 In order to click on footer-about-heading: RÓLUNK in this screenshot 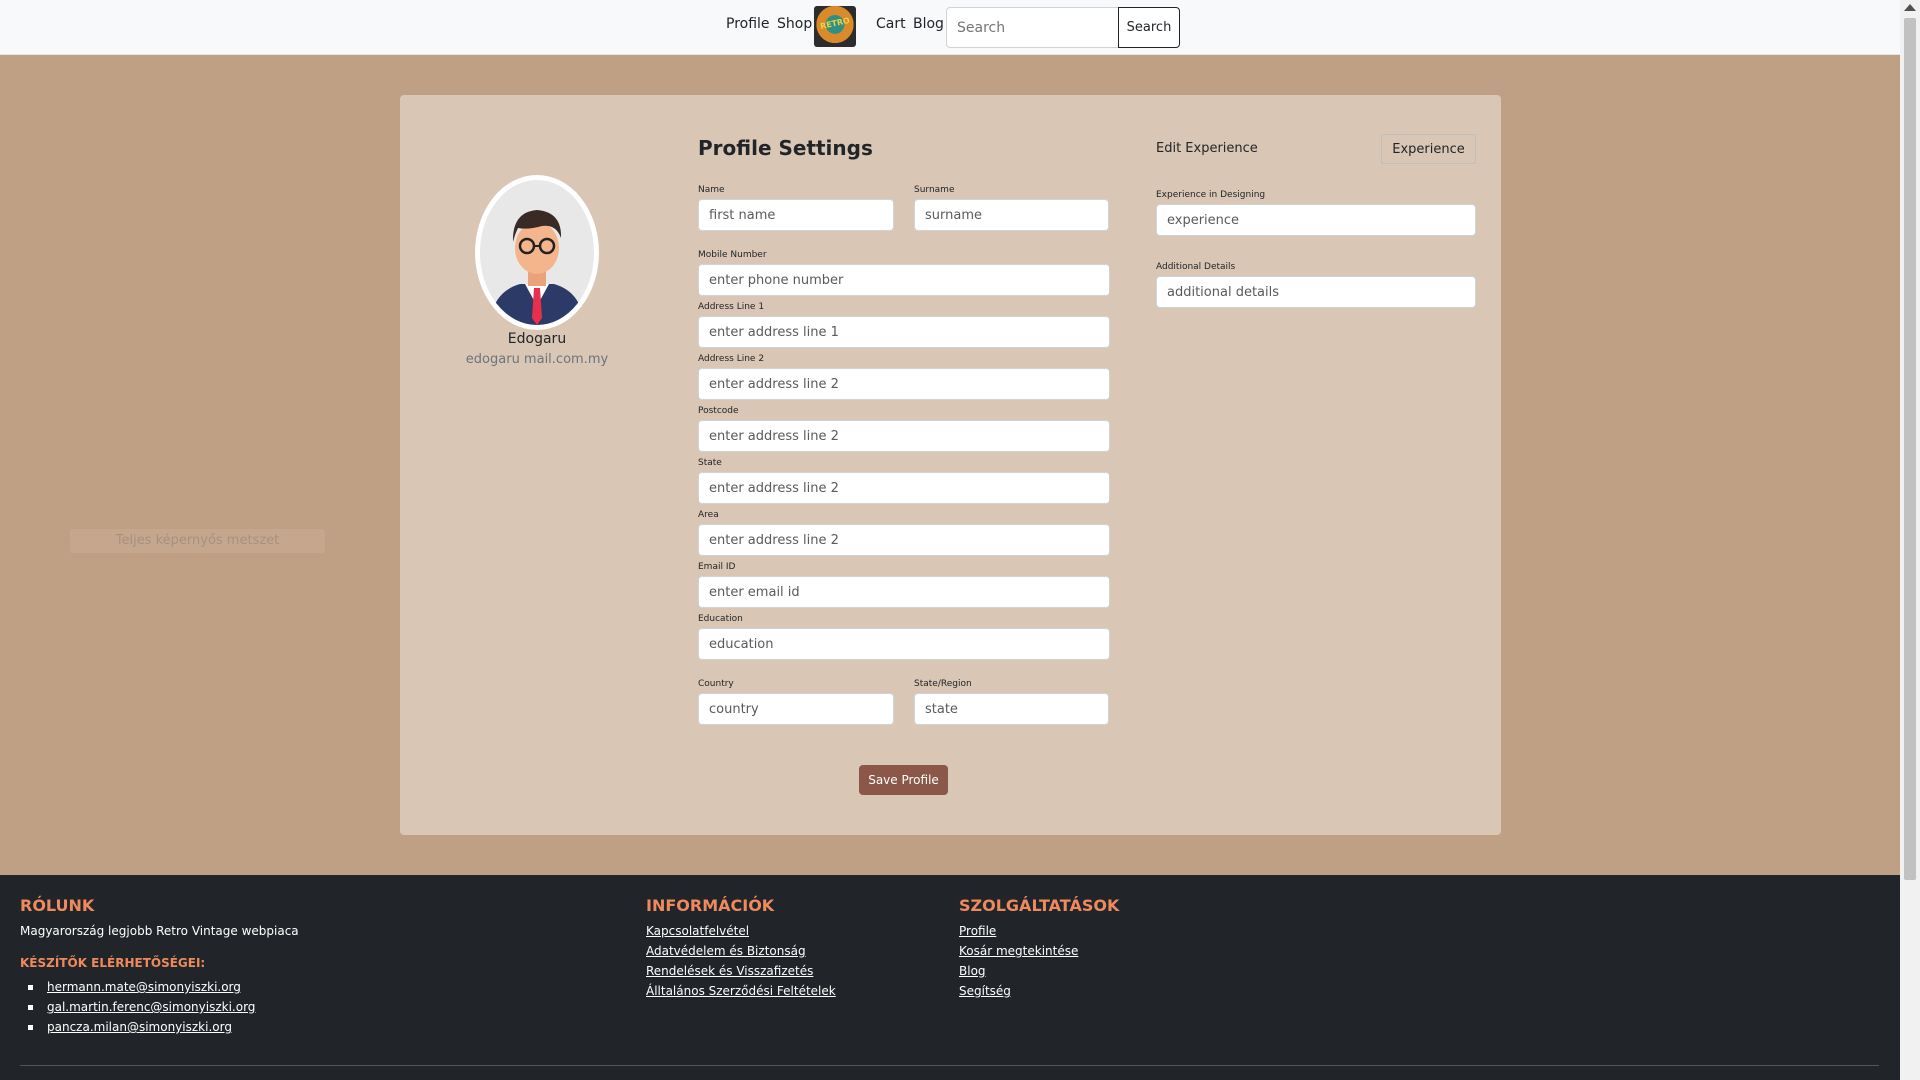, I will do `click(57, 905)`.